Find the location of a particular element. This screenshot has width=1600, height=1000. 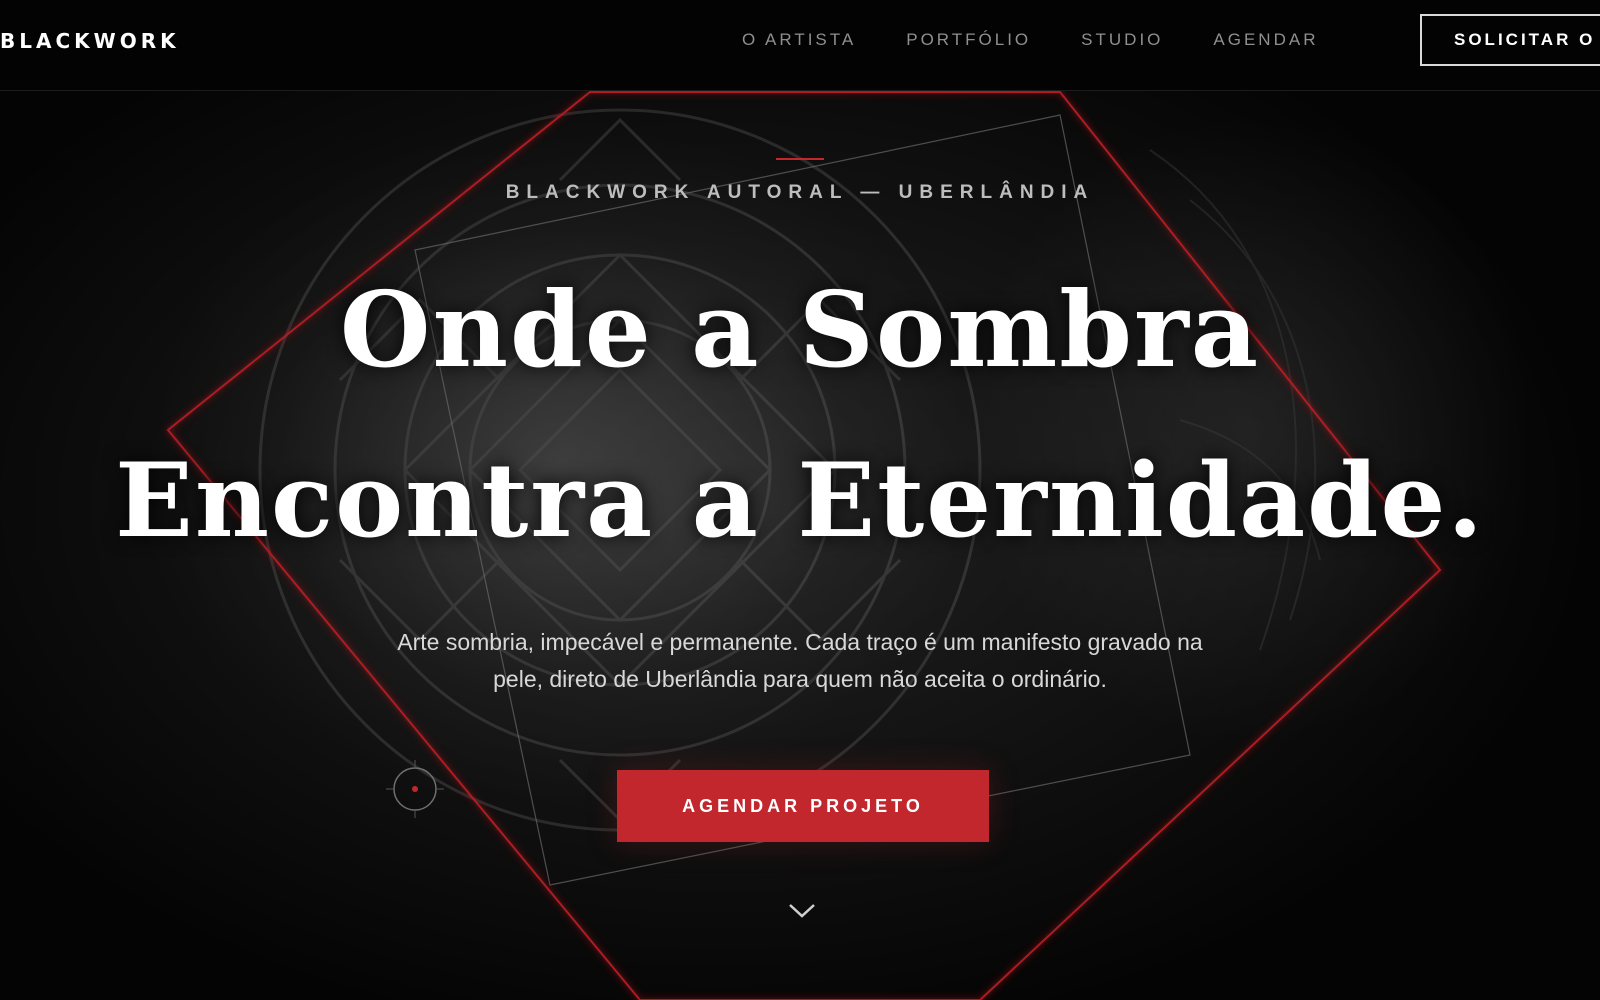

hero-headline-line1: Onde a Sombra is located at coordinates (800, 329).